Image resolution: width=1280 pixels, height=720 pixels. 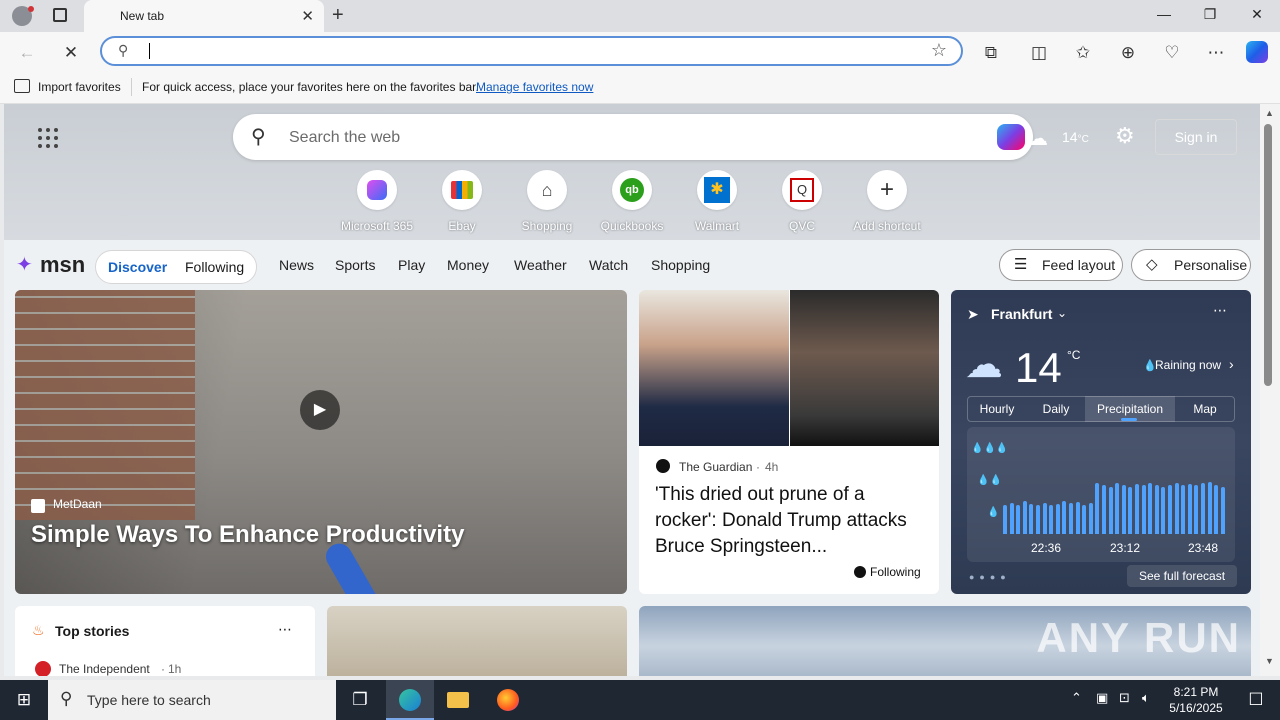 I want to click on story-image-card, so click(x=477, y=641).